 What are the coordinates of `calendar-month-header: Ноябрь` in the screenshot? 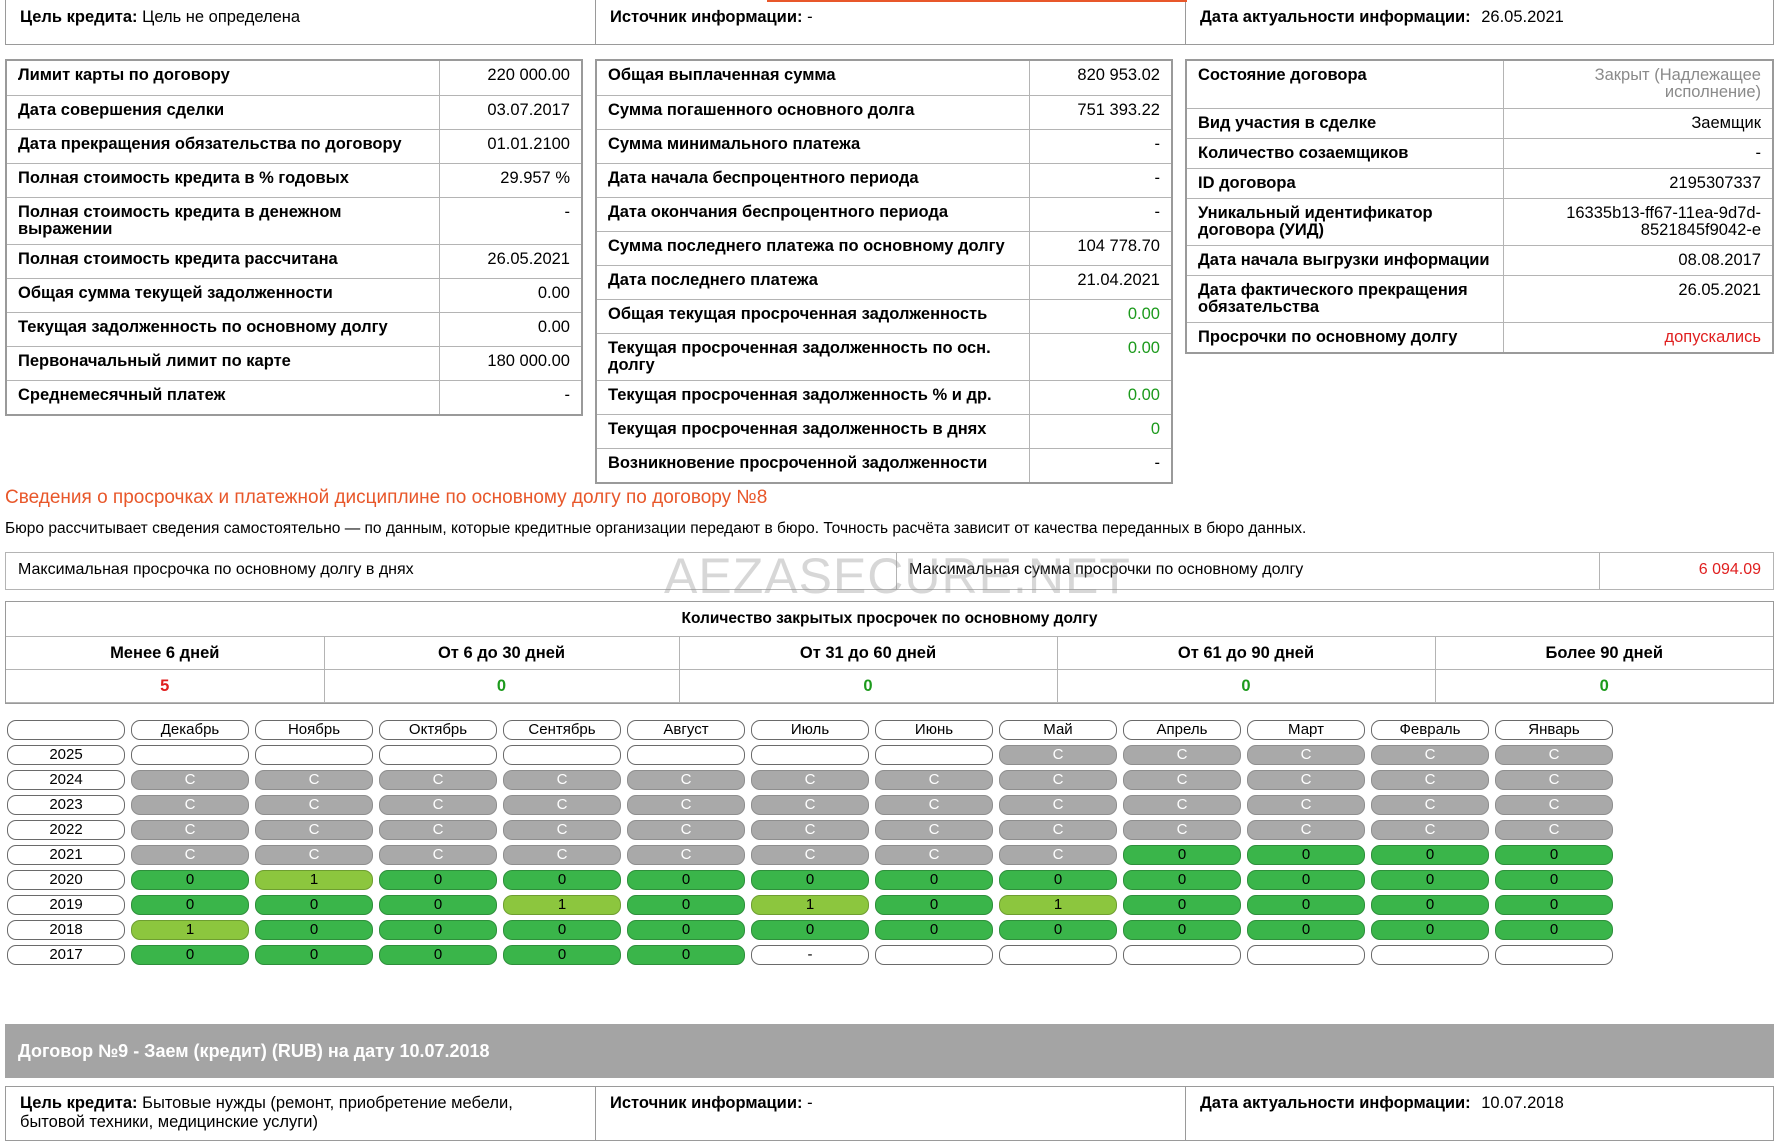 It's located at (314, 730).